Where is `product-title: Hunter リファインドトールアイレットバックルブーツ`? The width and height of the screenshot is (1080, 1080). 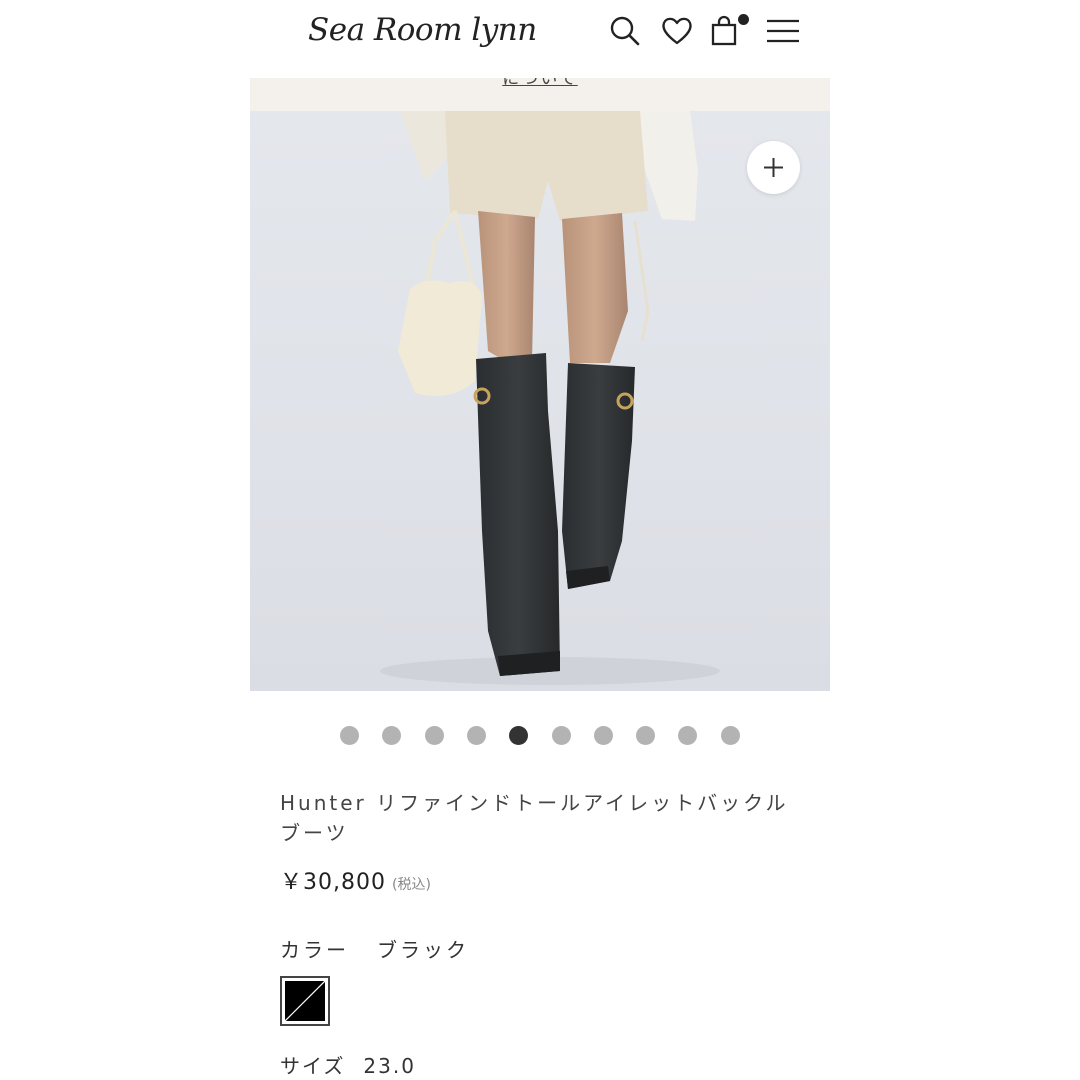
product-title: Hunter リファインドトールアイレットバックルブーツ is located at coordinates (534, 818).